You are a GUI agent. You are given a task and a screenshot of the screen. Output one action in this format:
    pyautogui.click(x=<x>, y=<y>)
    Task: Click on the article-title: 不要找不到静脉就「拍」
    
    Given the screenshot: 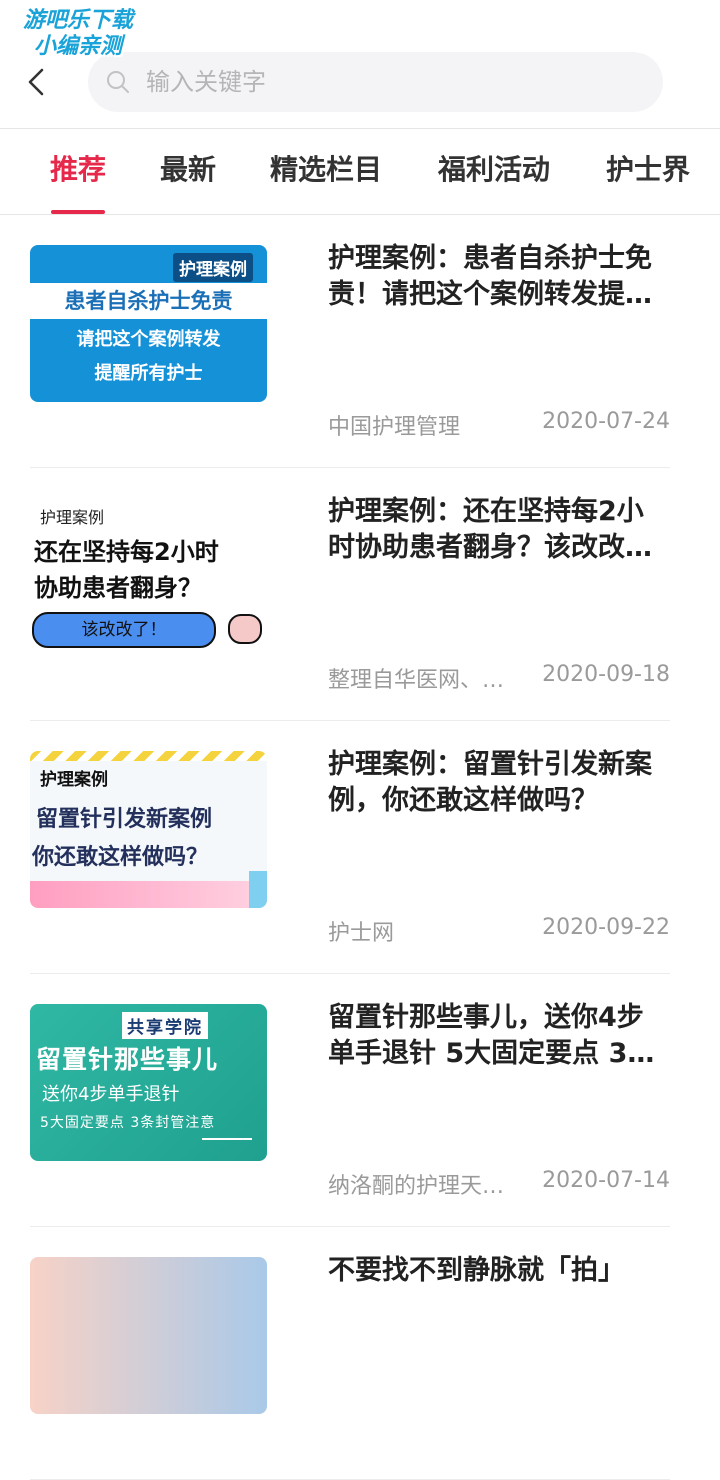 What is the action you would take?
    pyautogui.click(x=476, y=1270)
    